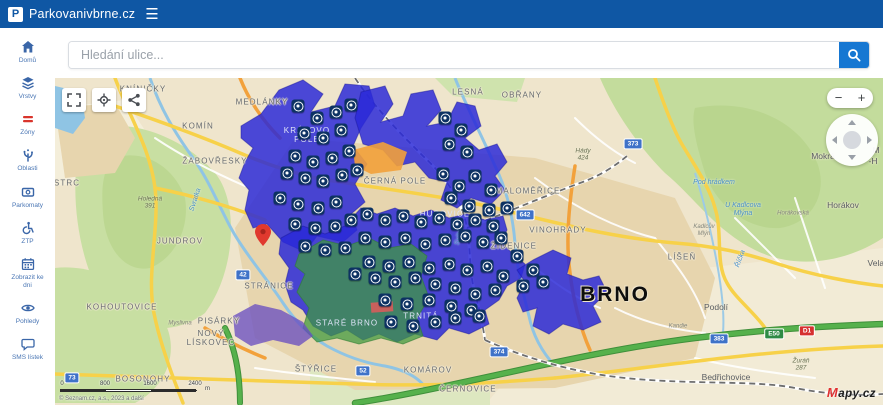 The width and height of the screenshot is (883, 420). I want to click on fullscreen-button, so click(74, 100).